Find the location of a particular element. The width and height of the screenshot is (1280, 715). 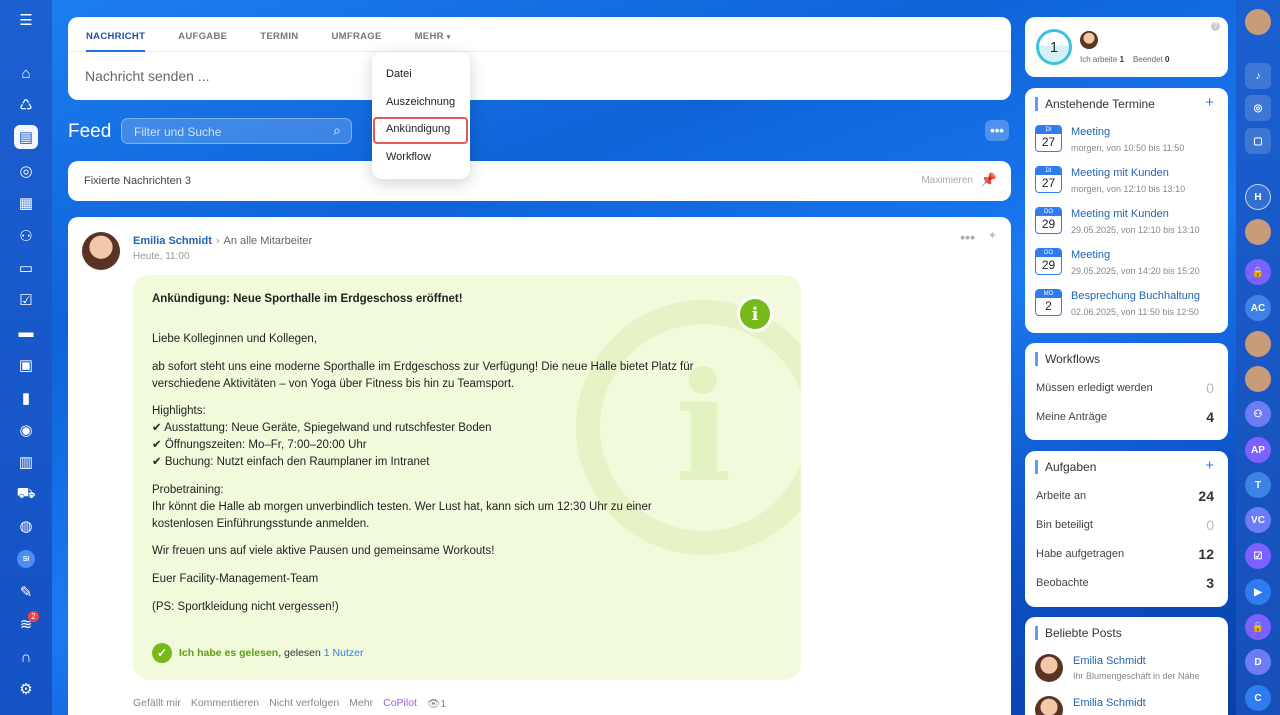

bell-icon: ♪ is located at coordinates (1258, 76).